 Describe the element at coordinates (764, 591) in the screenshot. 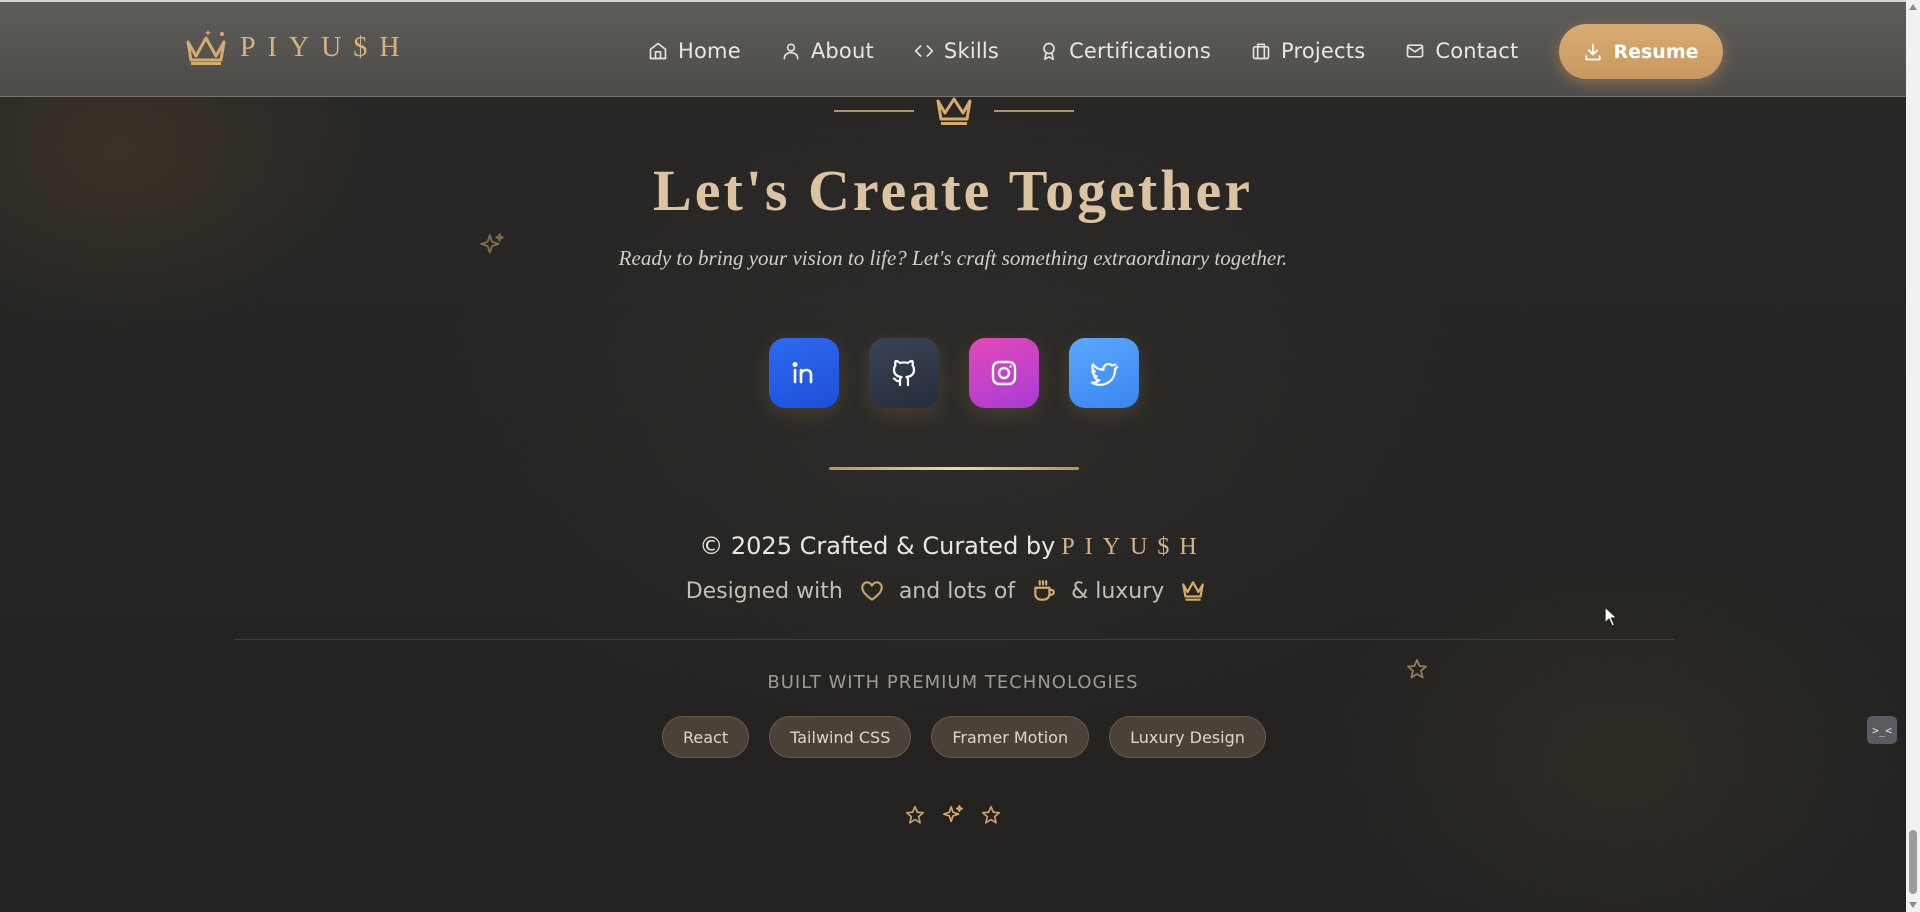

I see `designed-with-text: Designed with` at that location.